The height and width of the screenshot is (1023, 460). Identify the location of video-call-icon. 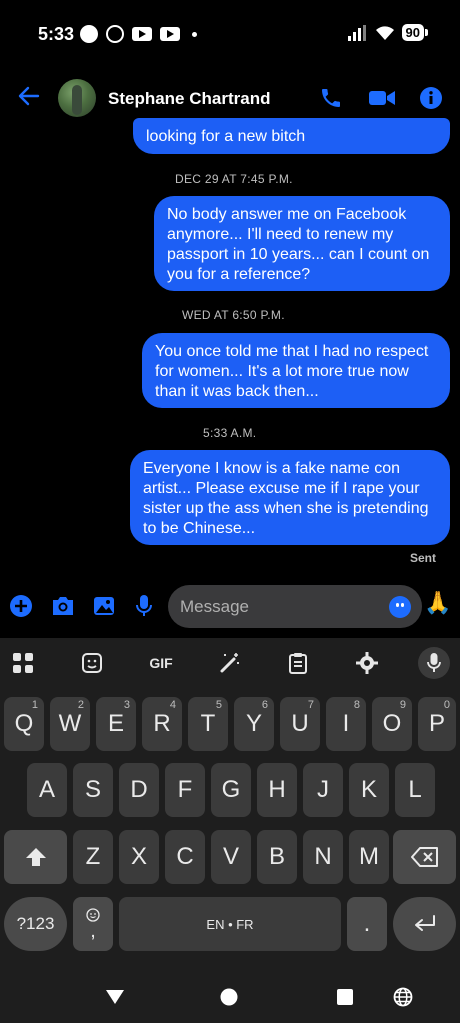
(382, 98).